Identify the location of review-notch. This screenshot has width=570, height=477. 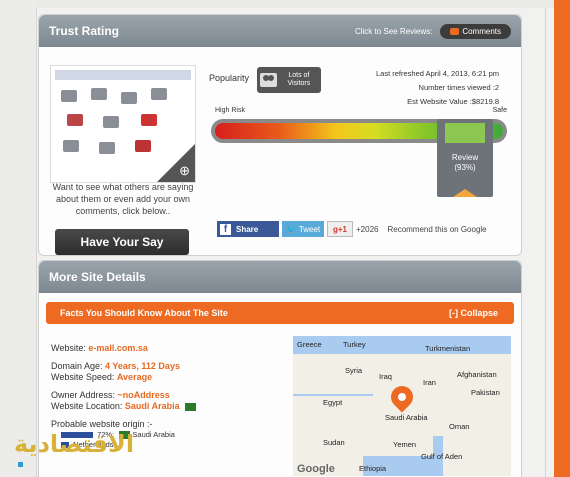
(465, 193).